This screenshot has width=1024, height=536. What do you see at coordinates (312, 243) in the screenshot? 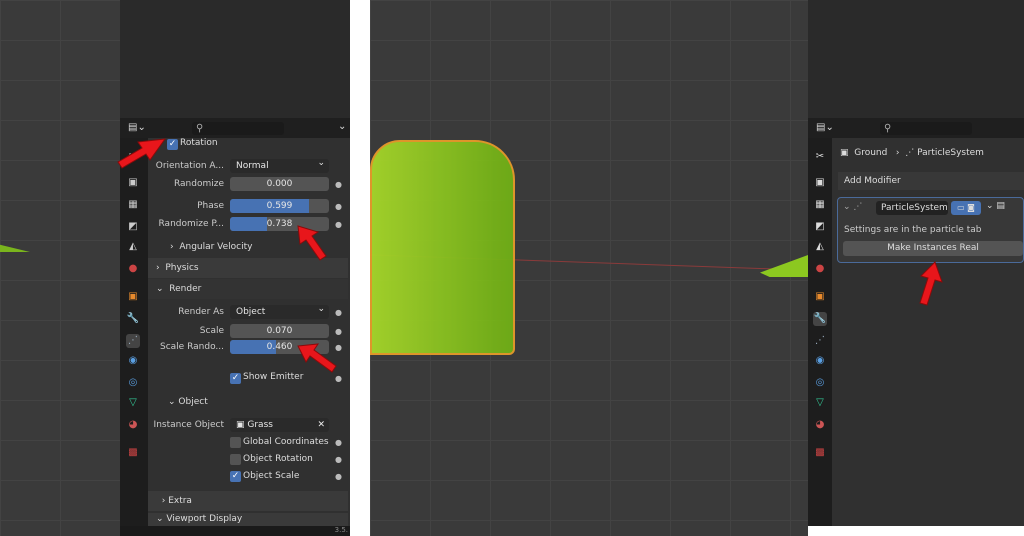
I see `arrow-randomize-phase` at bounding box center [312, 243].